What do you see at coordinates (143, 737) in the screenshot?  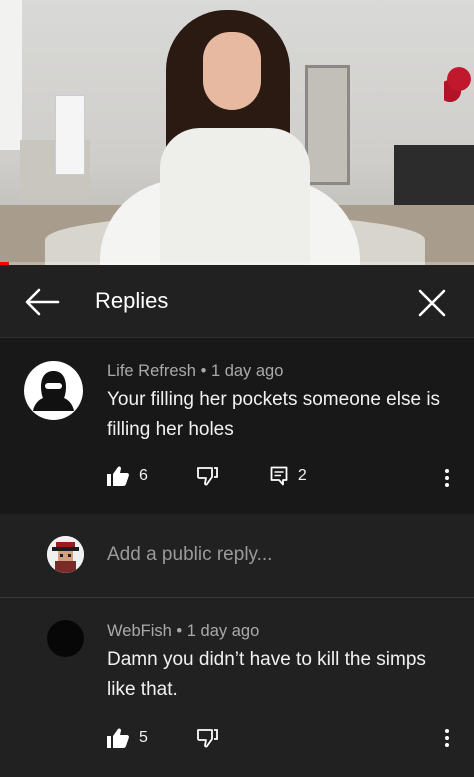 I see `like-count: 5` at bounding box center [143, 737].